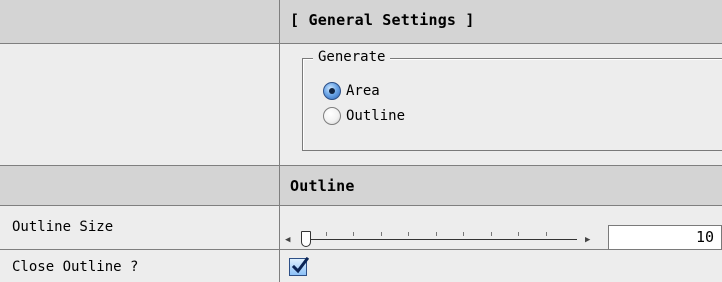 The height and width of the screenshot is (282, 722). What do you see at coordinates (665, 237) in the screenshot?
I see `outline-size-value-field: 10` at bounding box center [665, 237].